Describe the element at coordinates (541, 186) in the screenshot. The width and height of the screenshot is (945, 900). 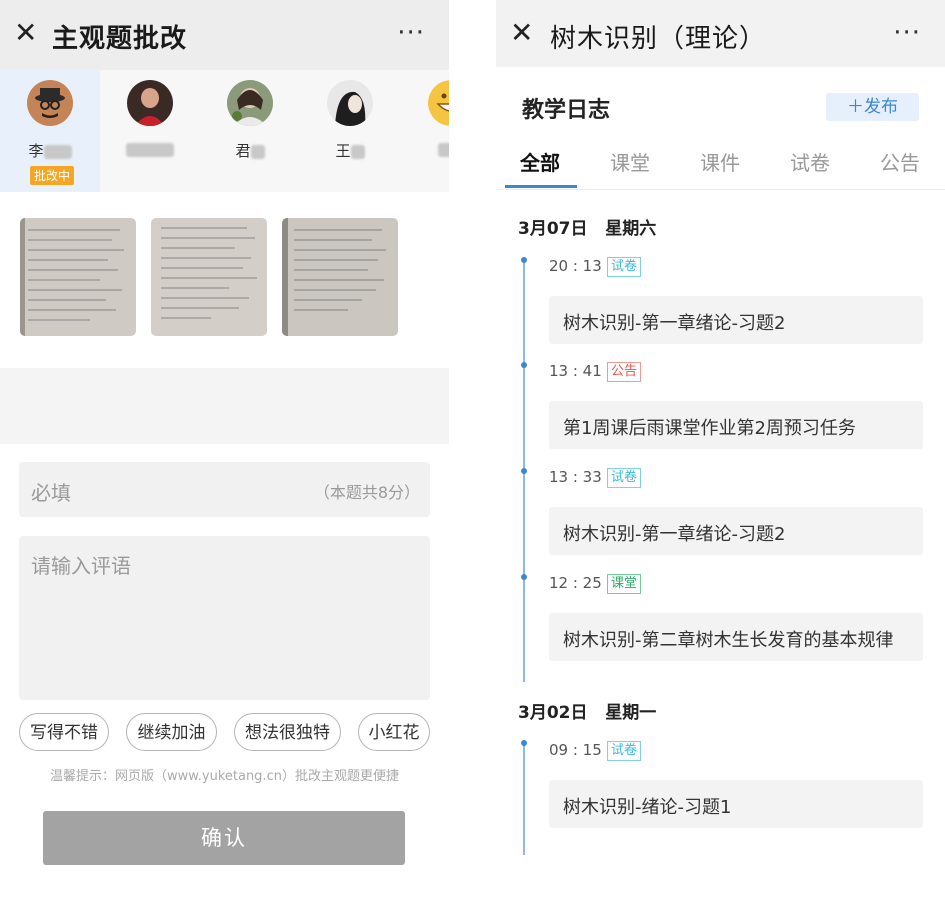
I see `tab-indicator` at that location.